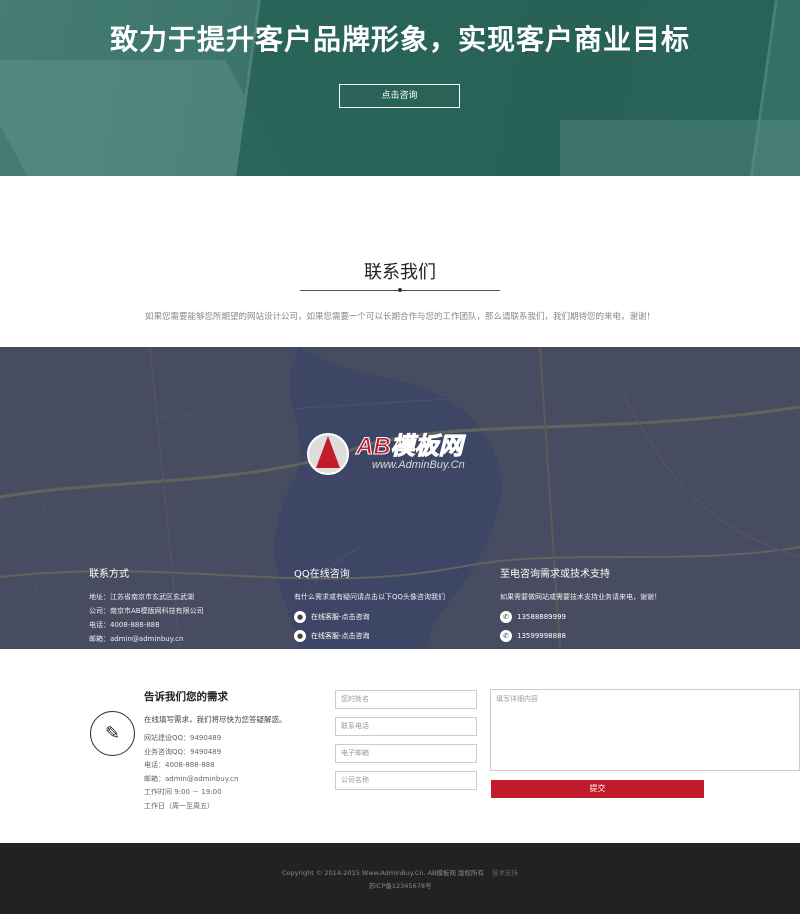 The image size is (800, 914). What do you see at coordinates (406, 753) in the screenshot?
I see `email-input: 电子邮箱` at bounding box center [406, 753].